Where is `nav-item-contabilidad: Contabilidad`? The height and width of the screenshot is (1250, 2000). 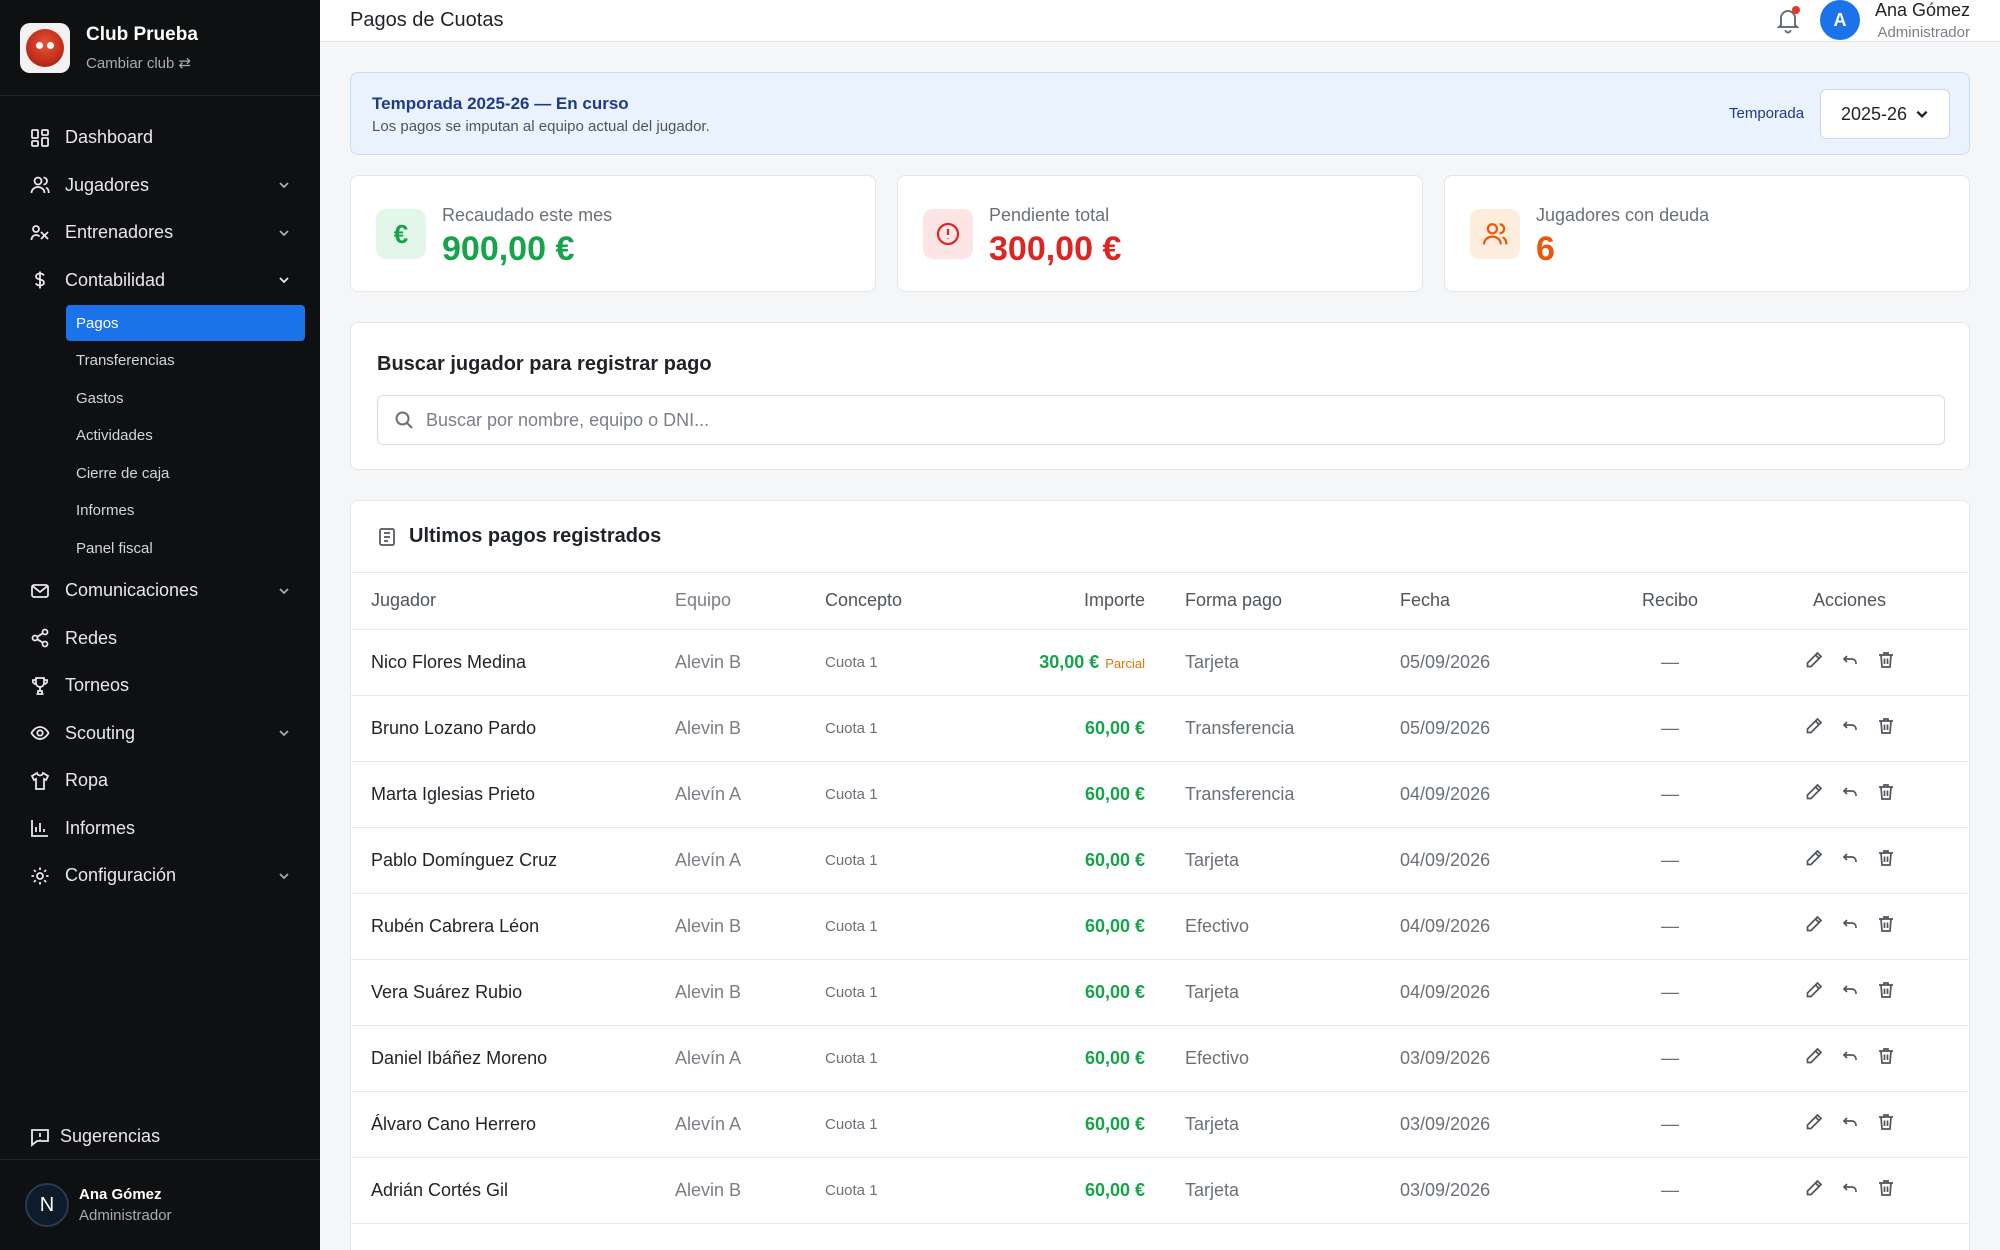
nav-item-contabilidad: Contabilidad is located at coordinates (160, 281).